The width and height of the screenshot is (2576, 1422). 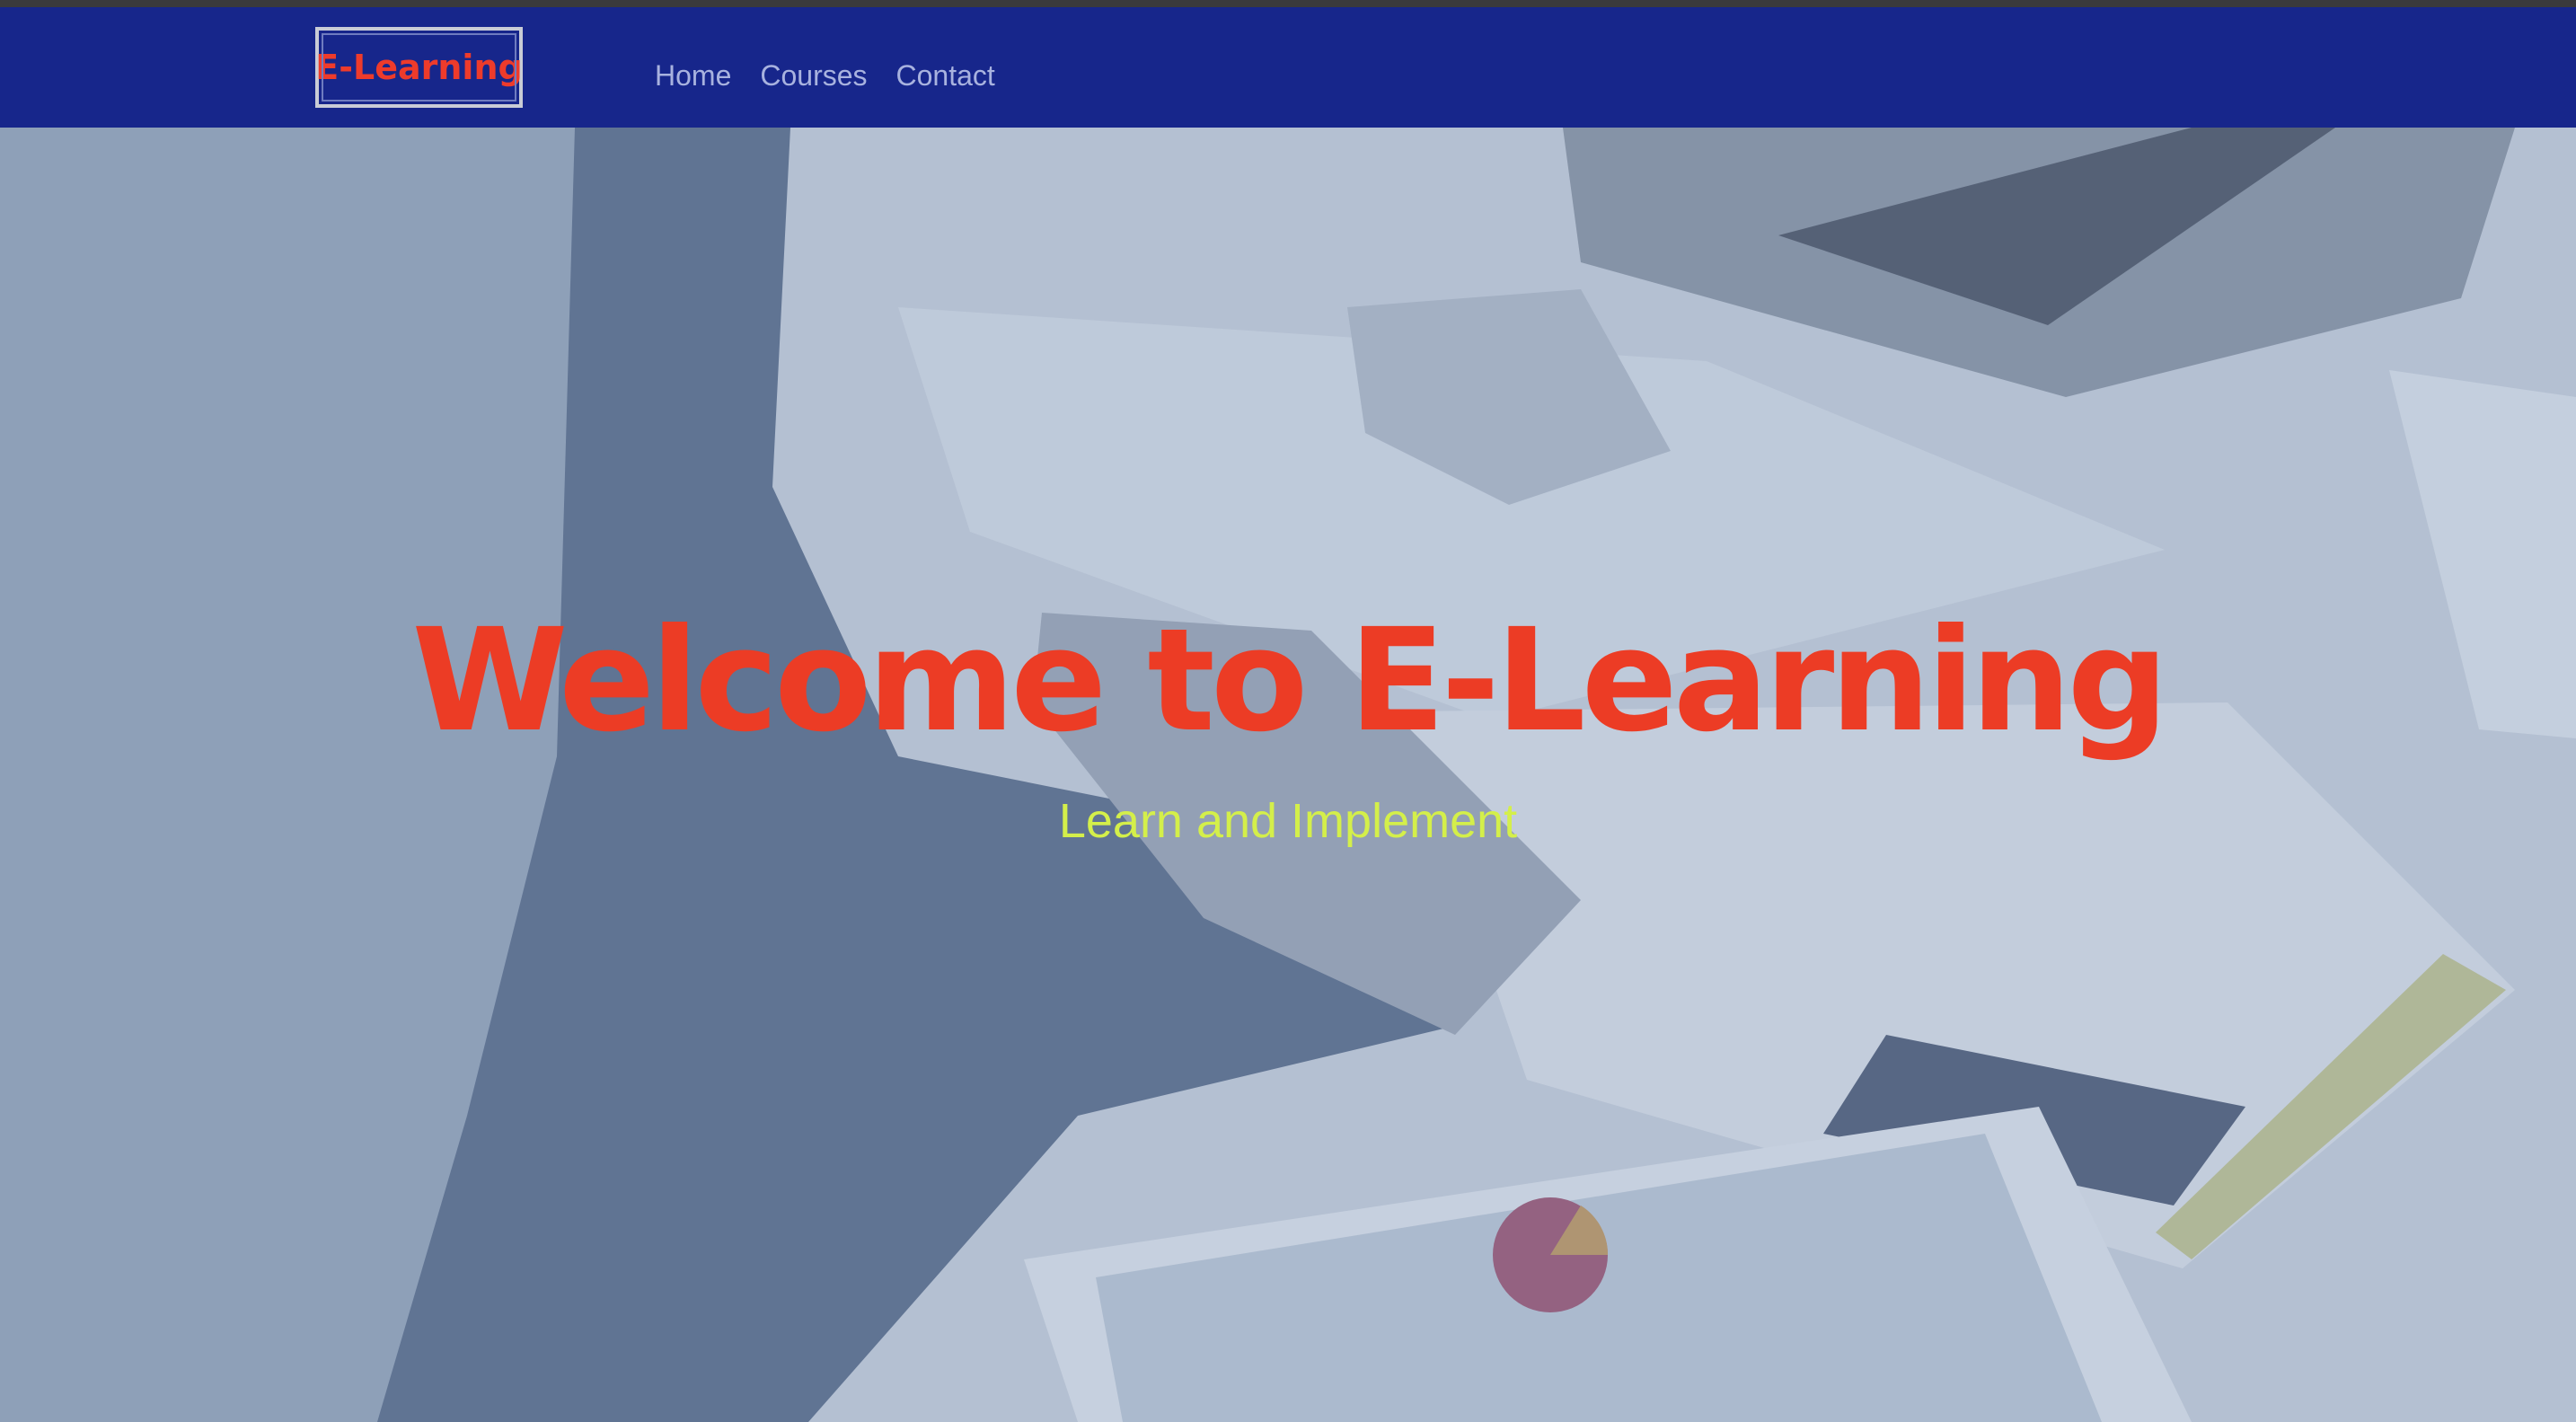 I want to click on brand-logo-link: E-Learning, so click(x=419, y=67).